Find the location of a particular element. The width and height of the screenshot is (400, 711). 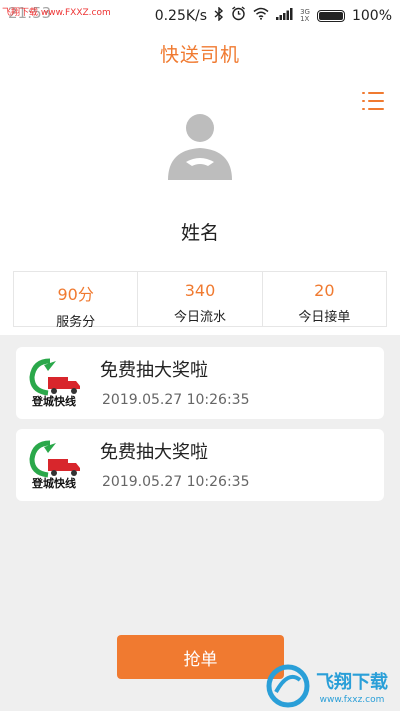

watermark-logo: 飞翔下载 www.fxxz.com is located at coordinates (331, 685).